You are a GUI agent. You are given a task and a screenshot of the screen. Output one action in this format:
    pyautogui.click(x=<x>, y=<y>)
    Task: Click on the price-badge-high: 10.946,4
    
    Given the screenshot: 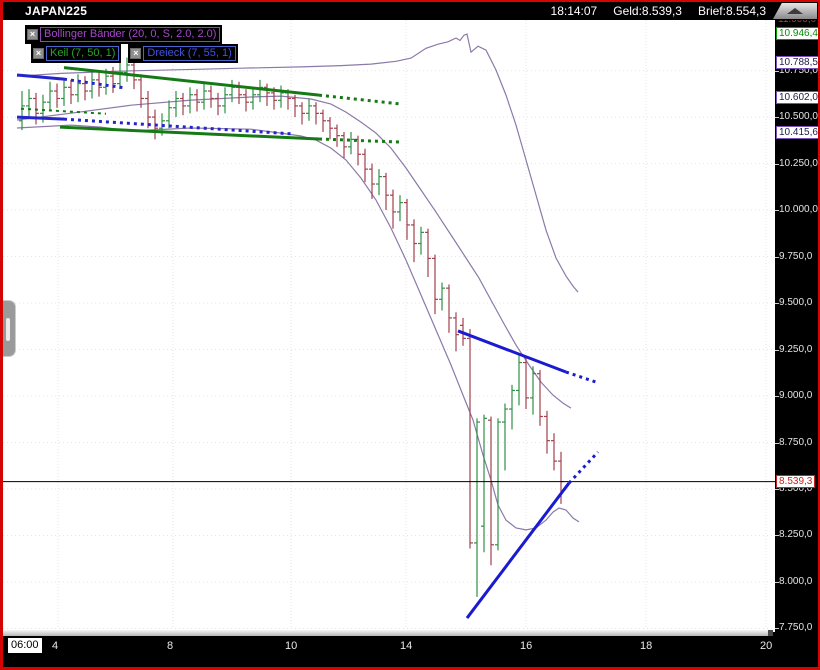 What is the action you would take?
    pyautogui.click(x=797, y=34)
    